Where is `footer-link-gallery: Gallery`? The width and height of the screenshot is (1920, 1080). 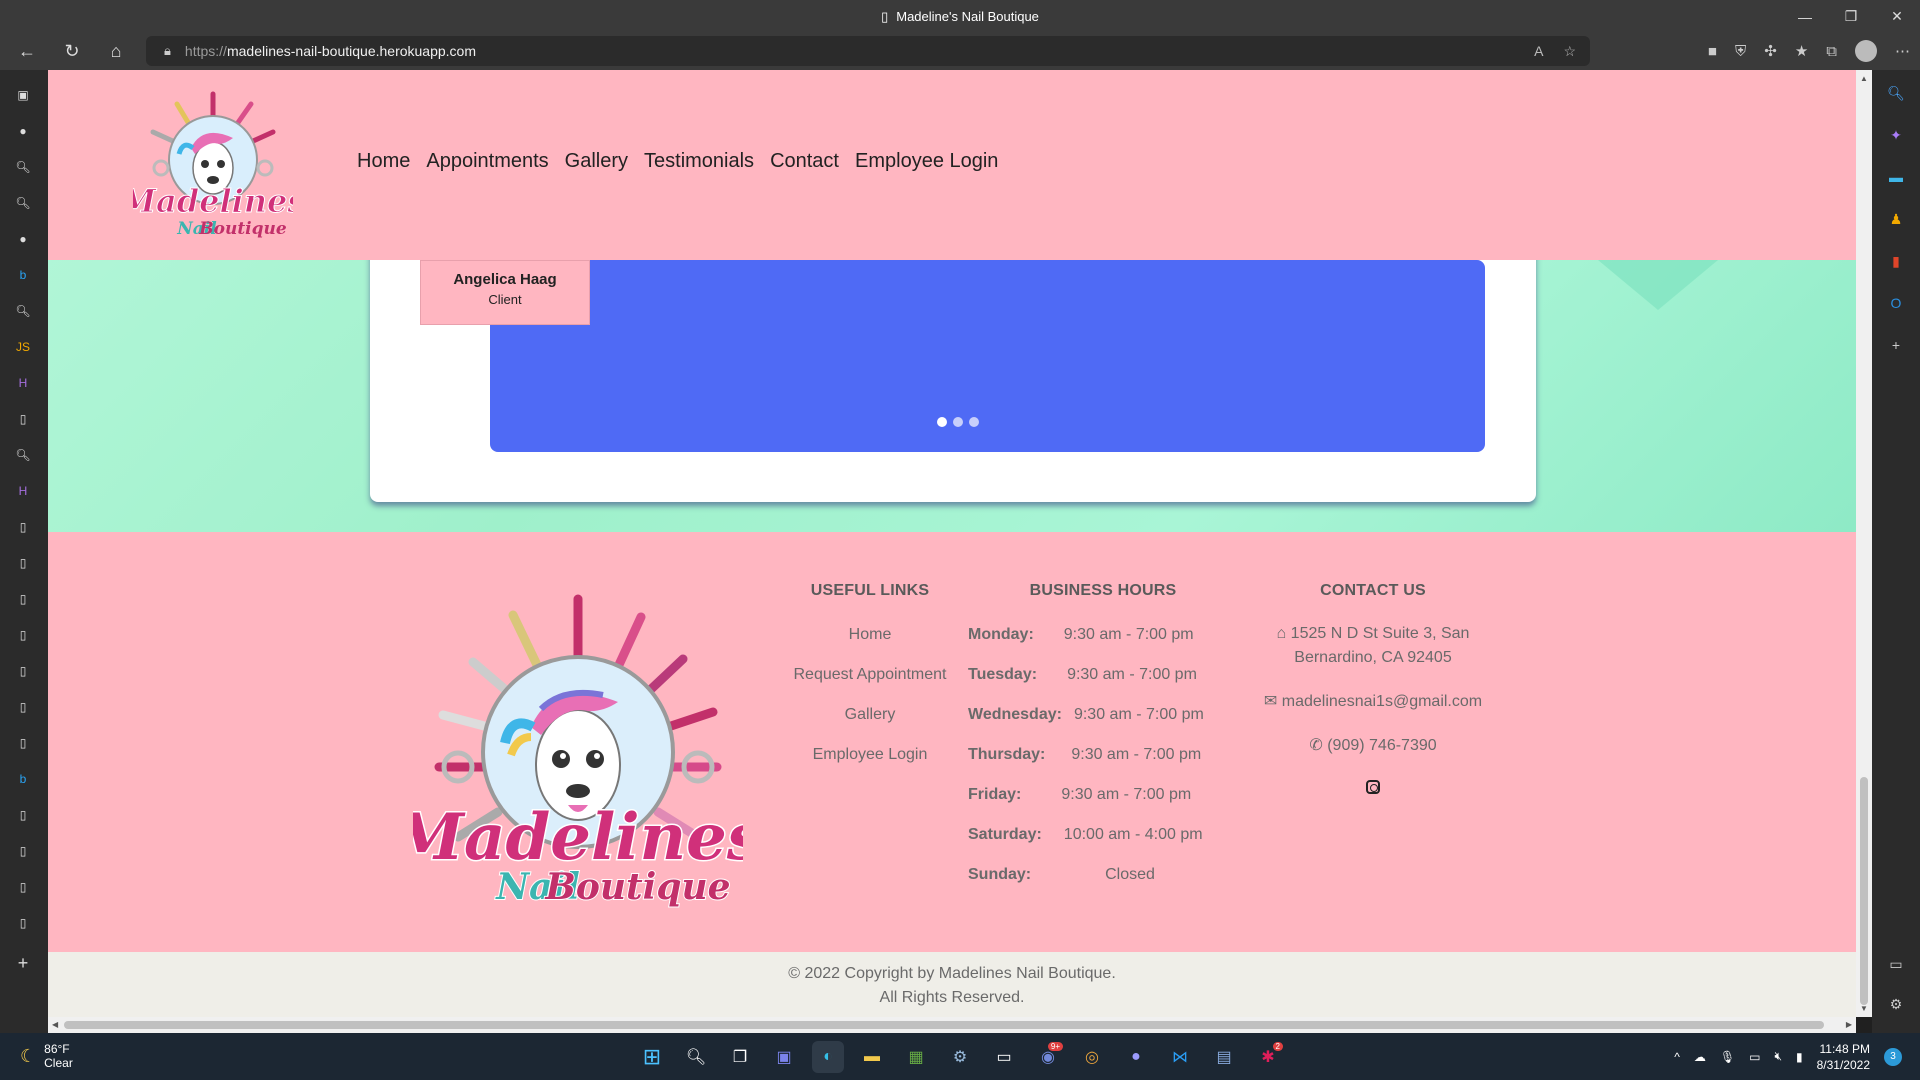
footer-link-gallery: Gallery is located at coordinates (870, 715).